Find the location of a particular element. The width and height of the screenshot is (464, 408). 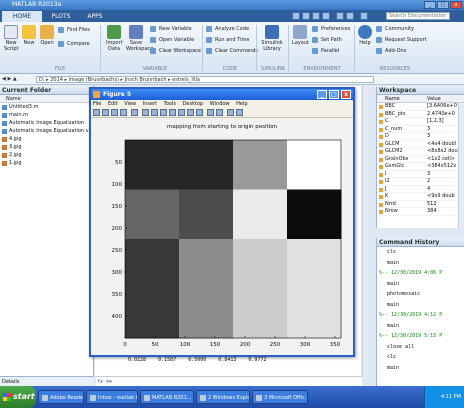

workspace-row: GsmGlc <384x512x is located at coordinates (420, 167).